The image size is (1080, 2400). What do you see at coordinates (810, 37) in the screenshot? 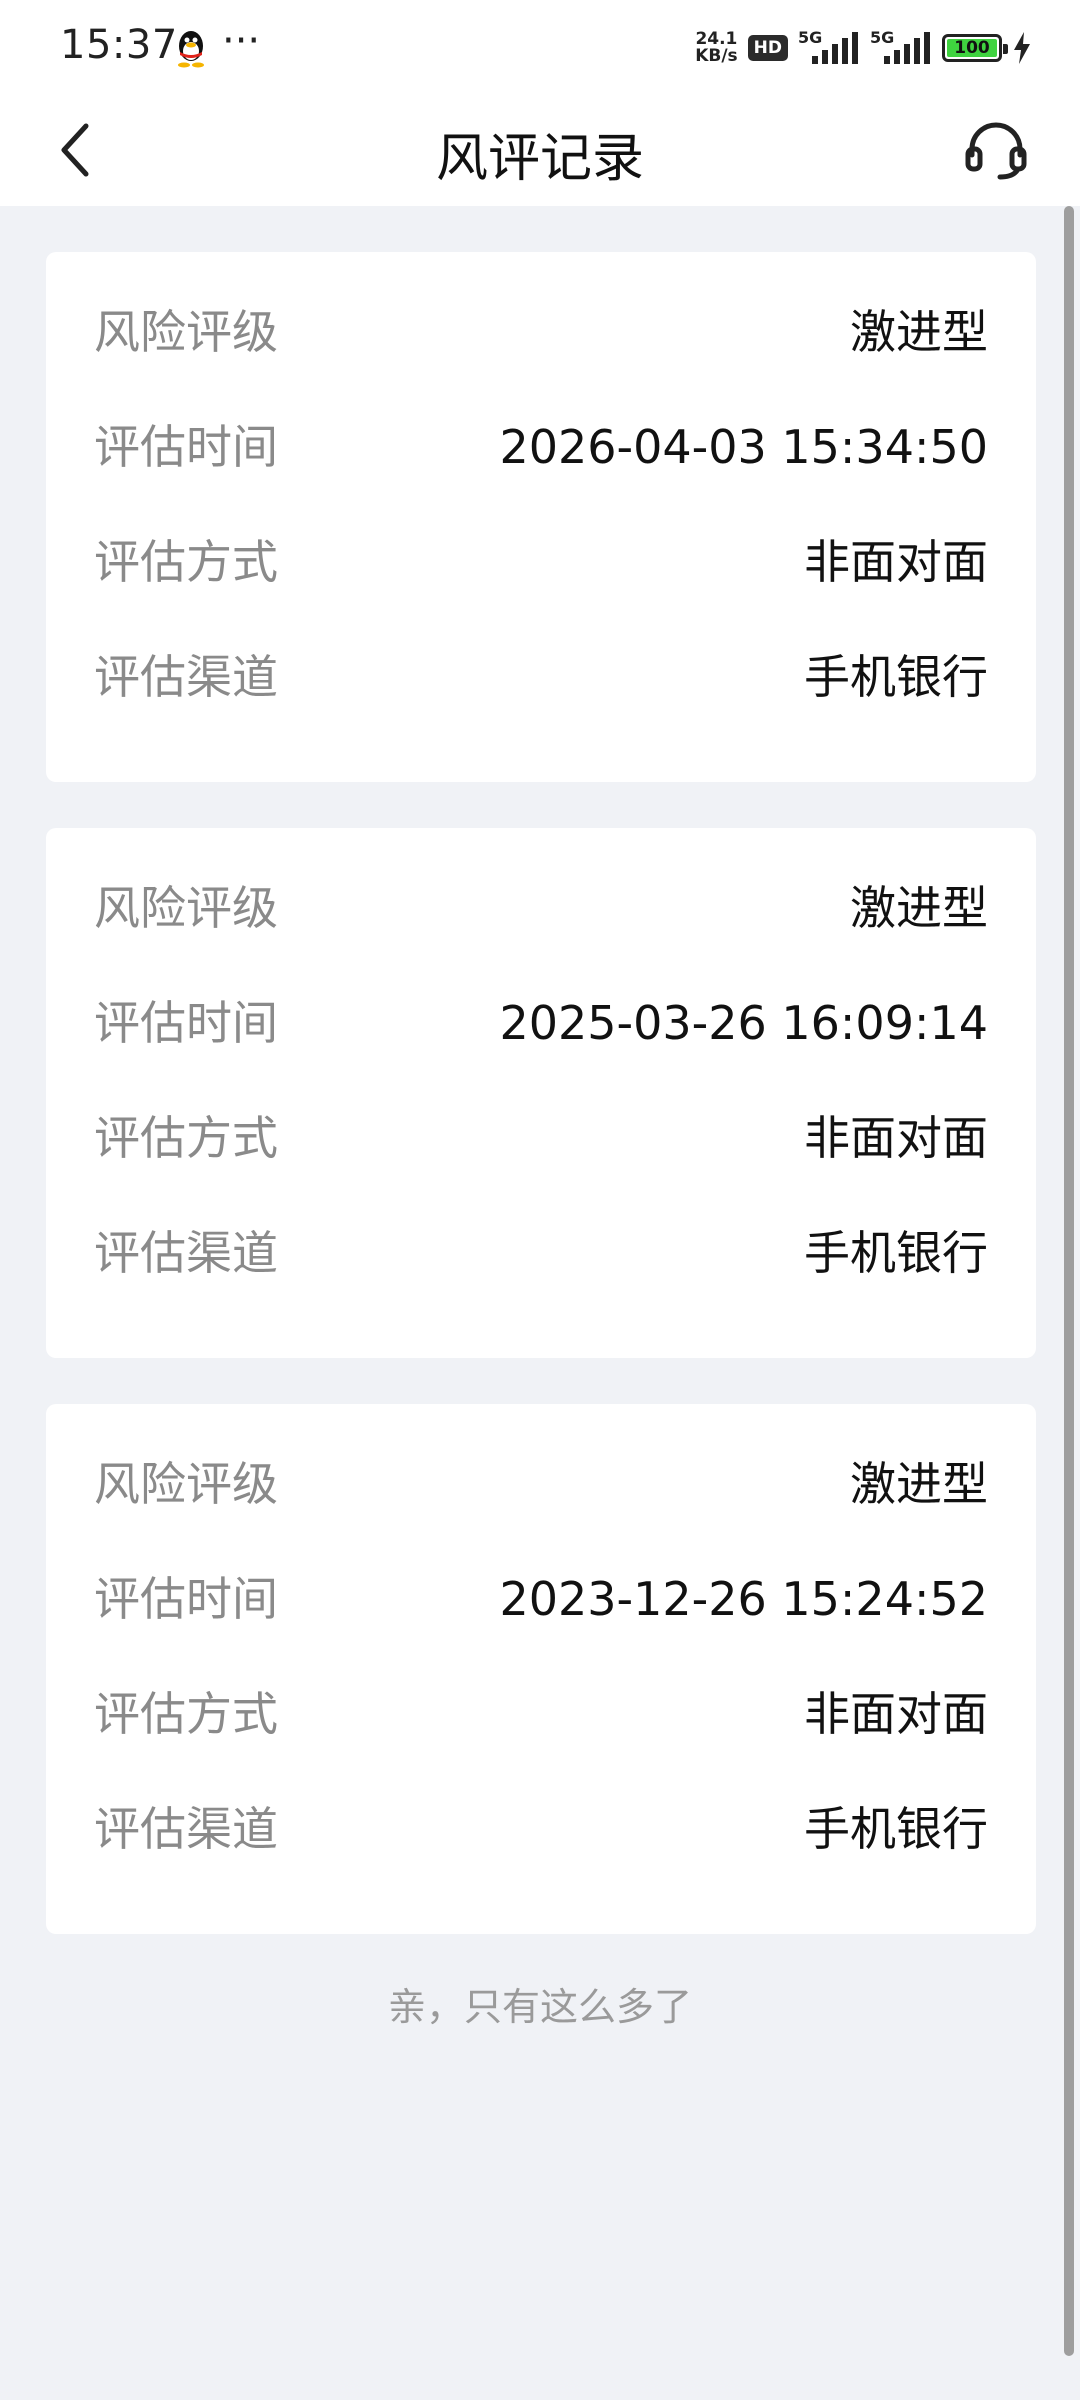
I see `signal-1-label: 5G` at bounding box center [810, 37].